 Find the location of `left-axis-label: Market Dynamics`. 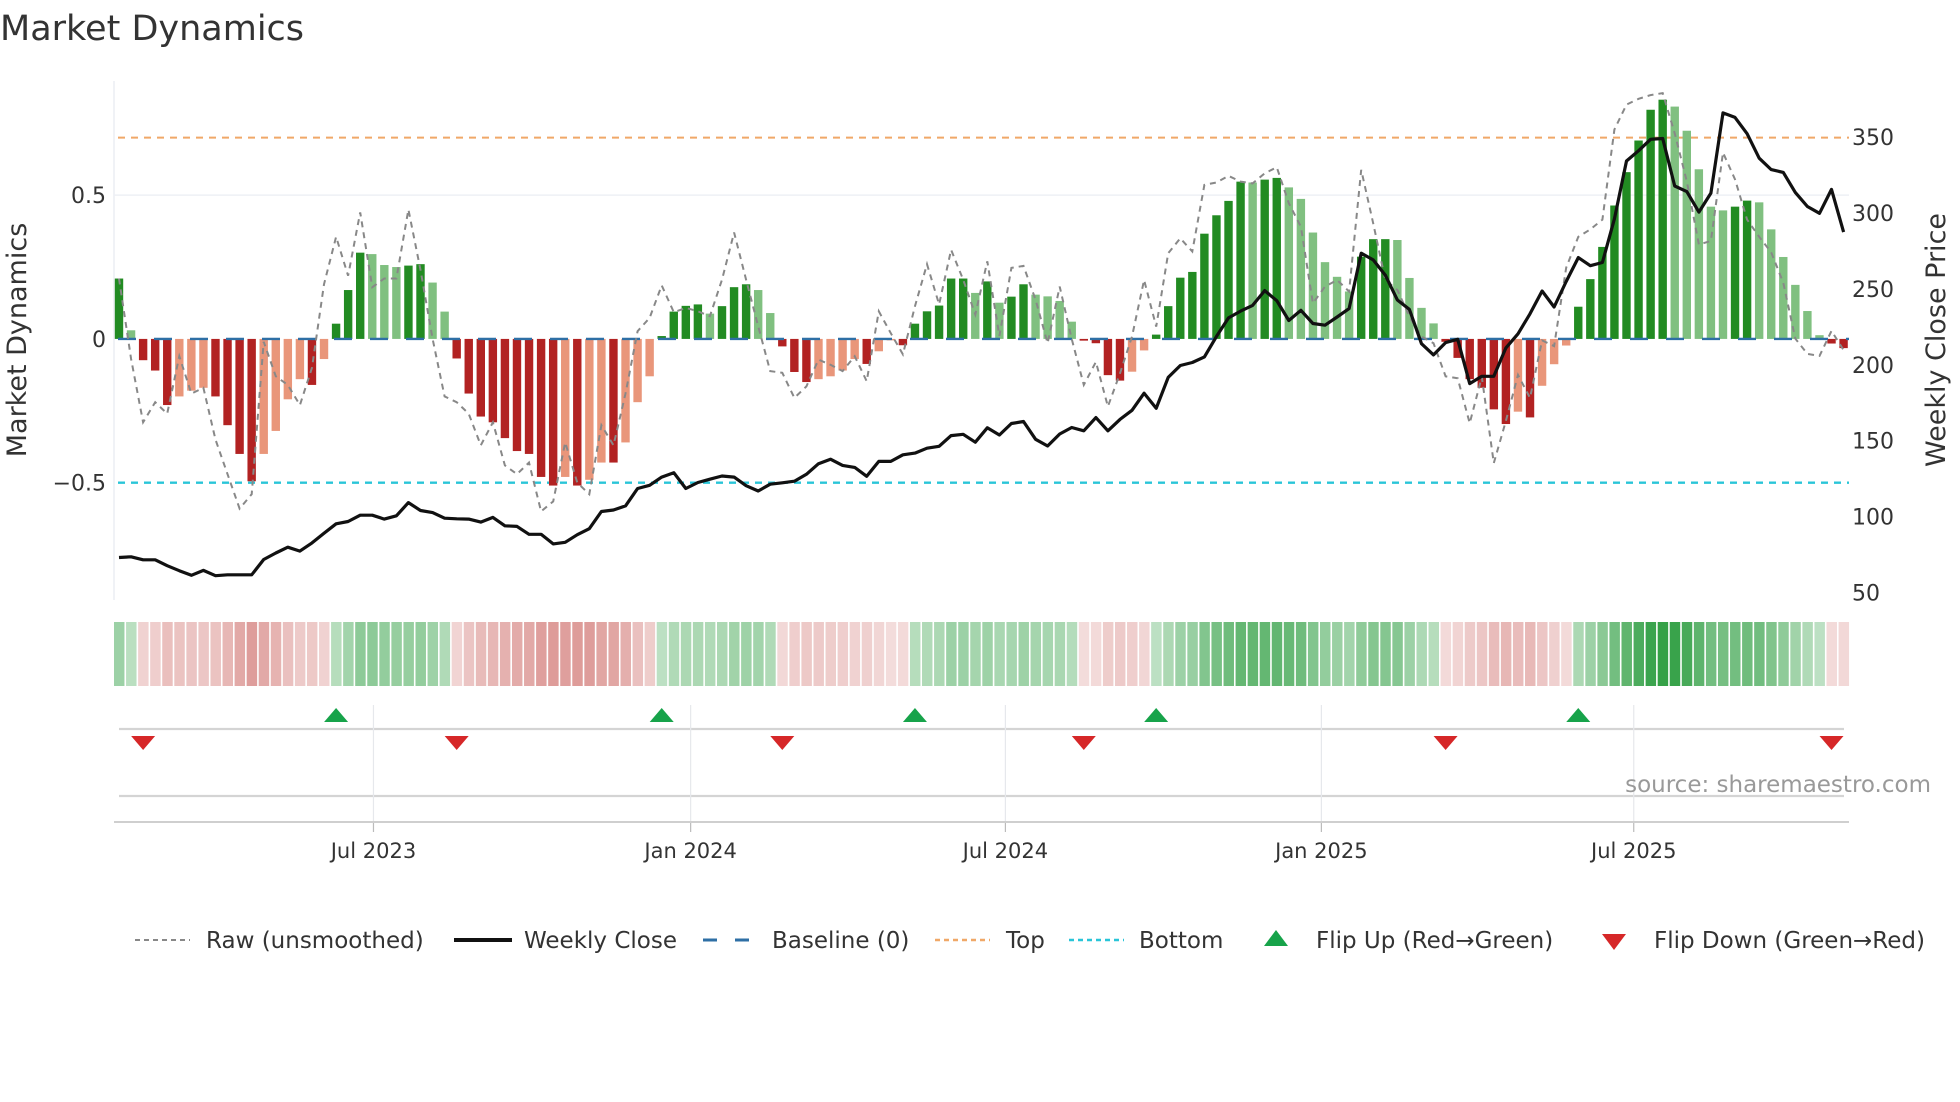

left-axis-label: Market Dynamics is located at coordinates (17, 340).